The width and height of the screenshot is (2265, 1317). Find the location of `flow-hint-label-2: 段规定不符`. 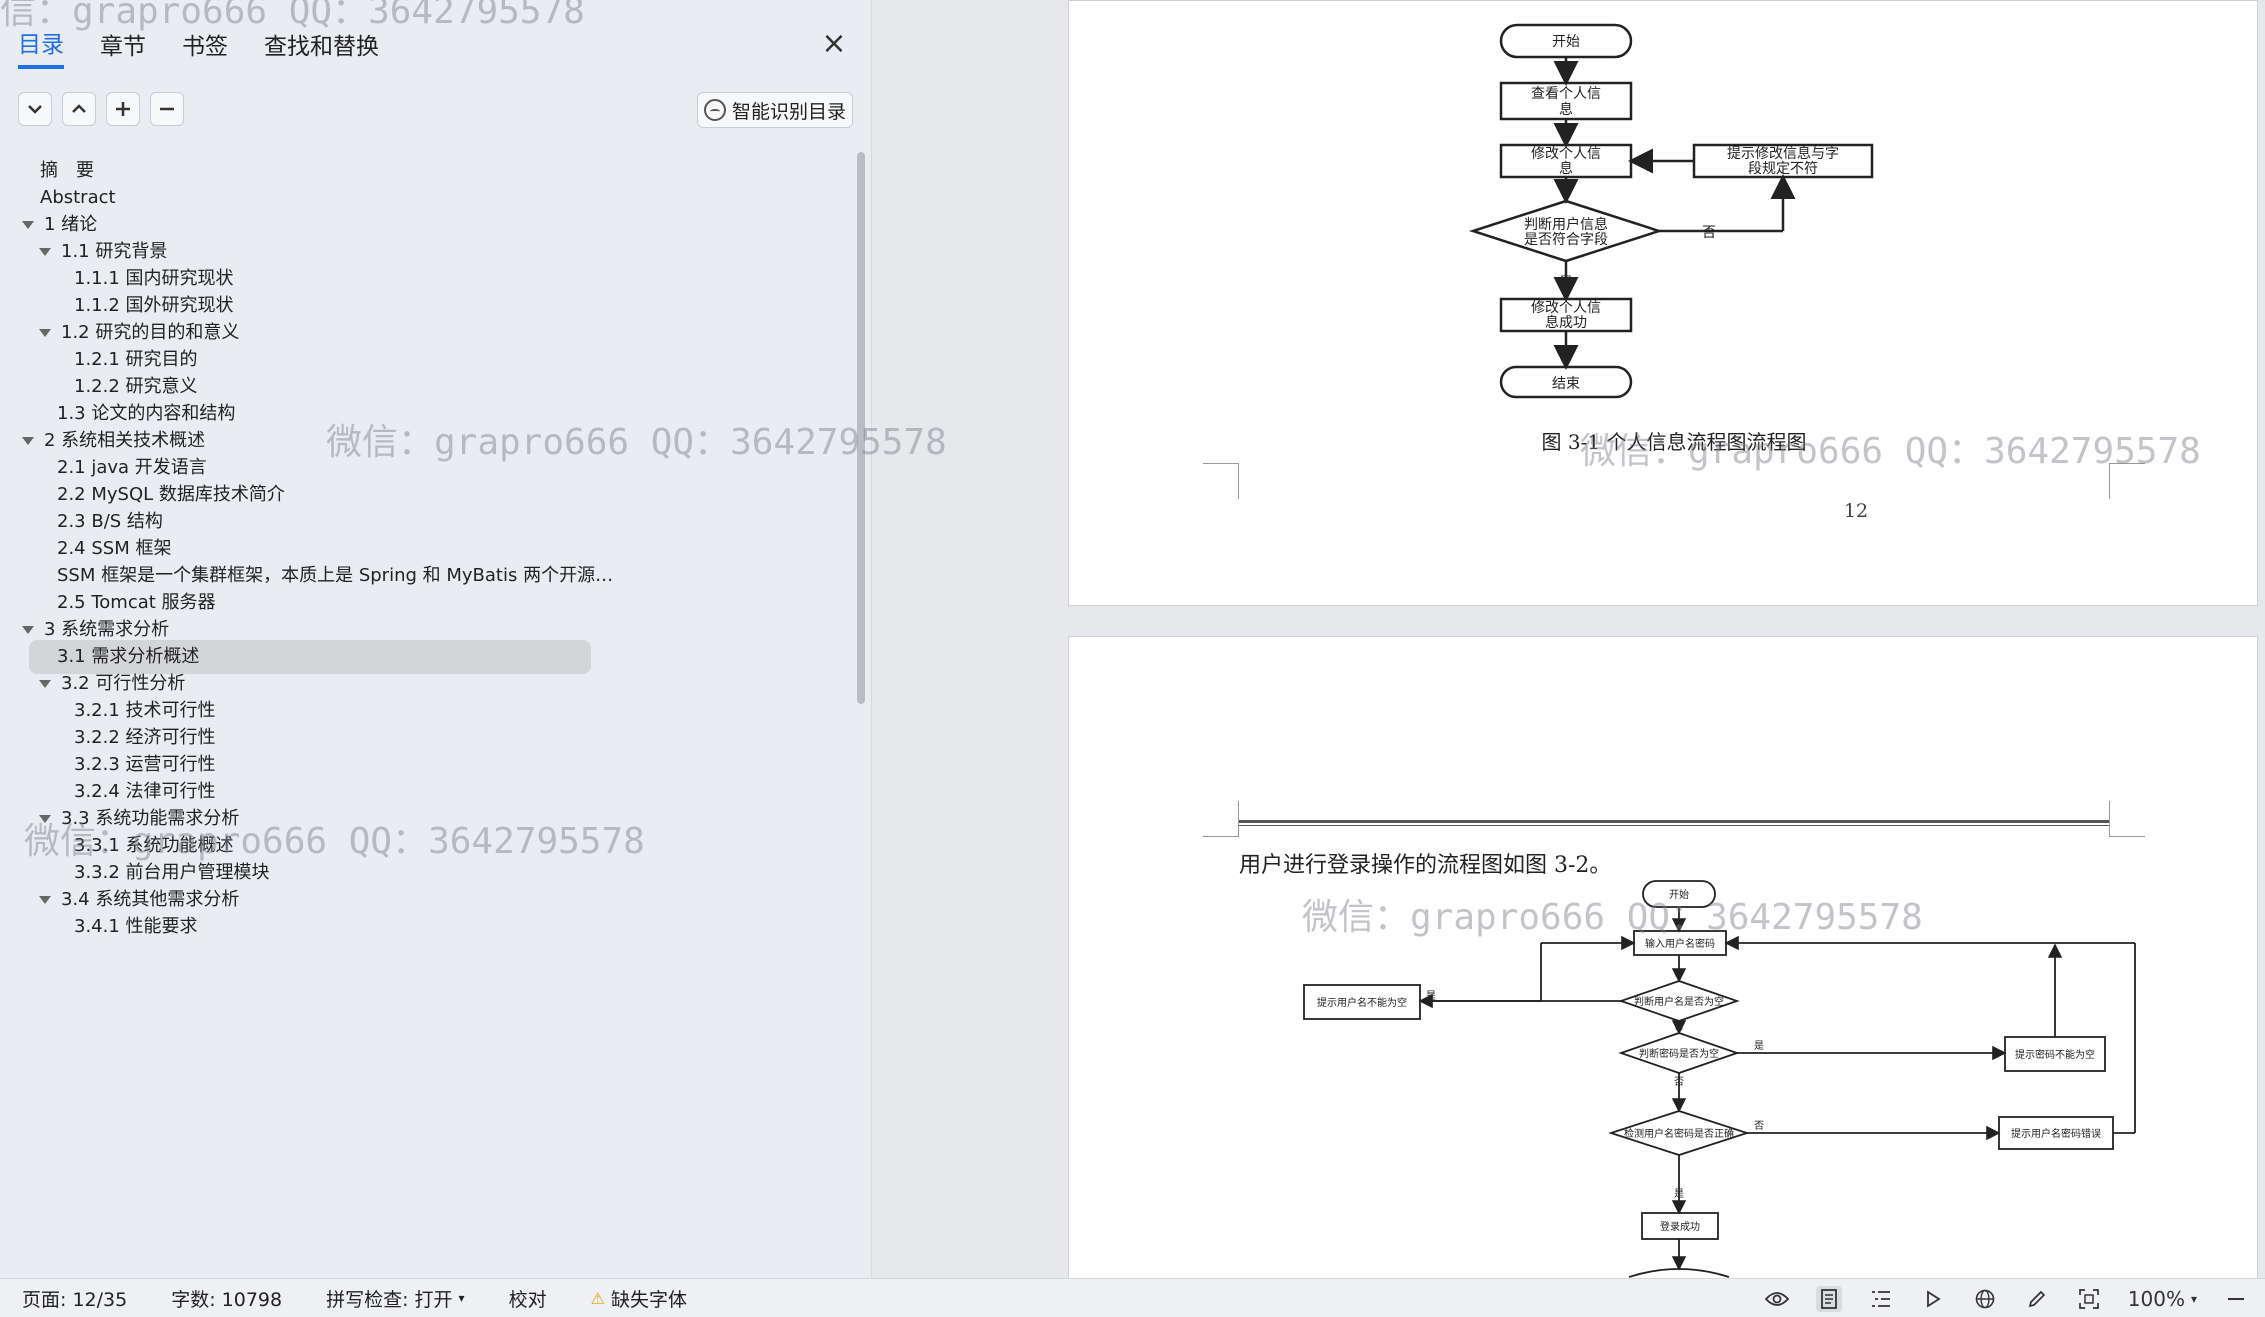

flow-hint-label-2: 段规定不符 is located at coordinates (1783, 169).